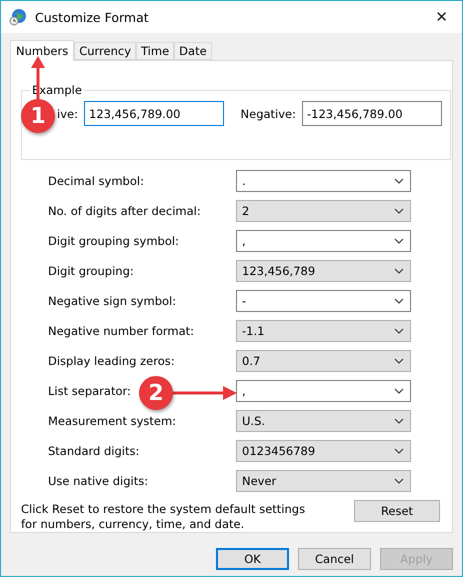 The height and width of the screenshot is (577, 463). Describe the element at coordinates (372, 113) in the screenshot. I see `negative-example-field: -123,456,789.00` at that location.